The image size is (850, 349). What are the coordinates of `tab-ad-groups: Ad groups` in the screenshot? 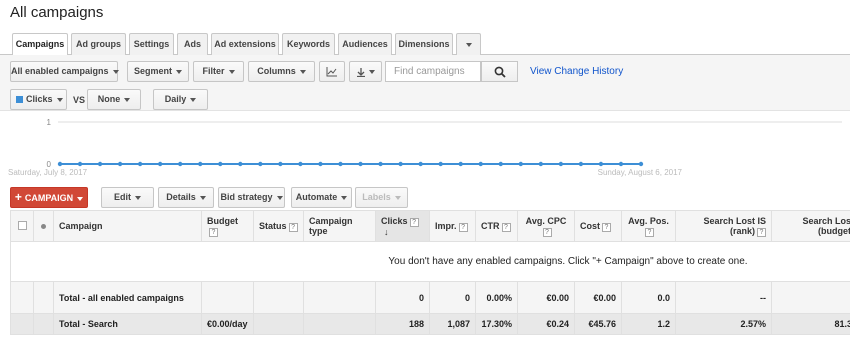 It's located at (98, 44).